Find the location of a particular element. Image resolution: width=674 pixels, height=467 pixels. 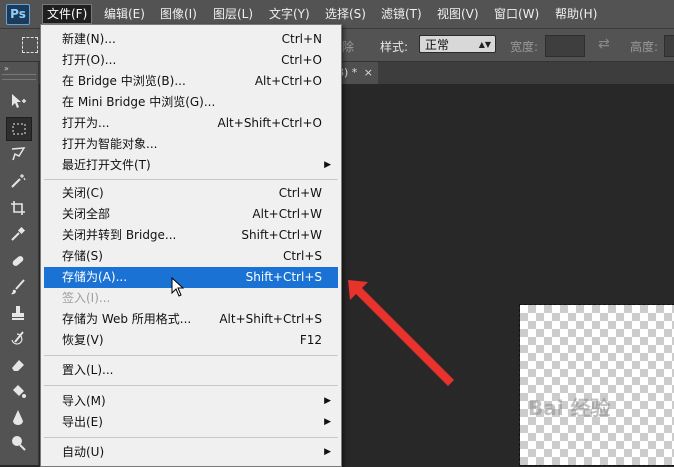

menu-item-save-as: 存储为(A)... Shift+Ctrl+S is located at coordinates (191, 277).